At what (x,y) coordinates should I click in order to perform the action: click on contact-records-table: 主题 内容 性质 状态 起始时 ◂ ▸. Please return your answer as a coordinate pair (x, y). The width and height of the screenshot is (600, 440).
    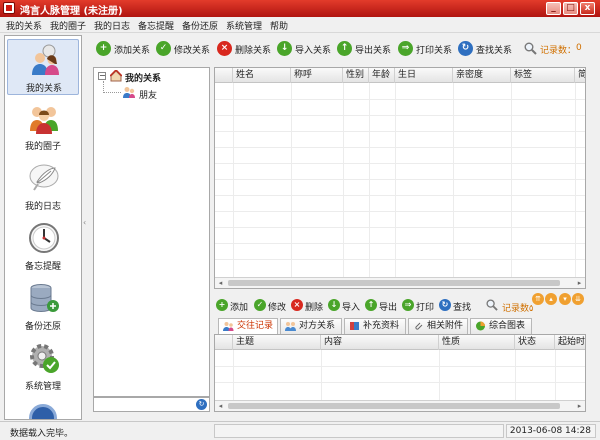
    Looking at the image, I should click on (400, 373).